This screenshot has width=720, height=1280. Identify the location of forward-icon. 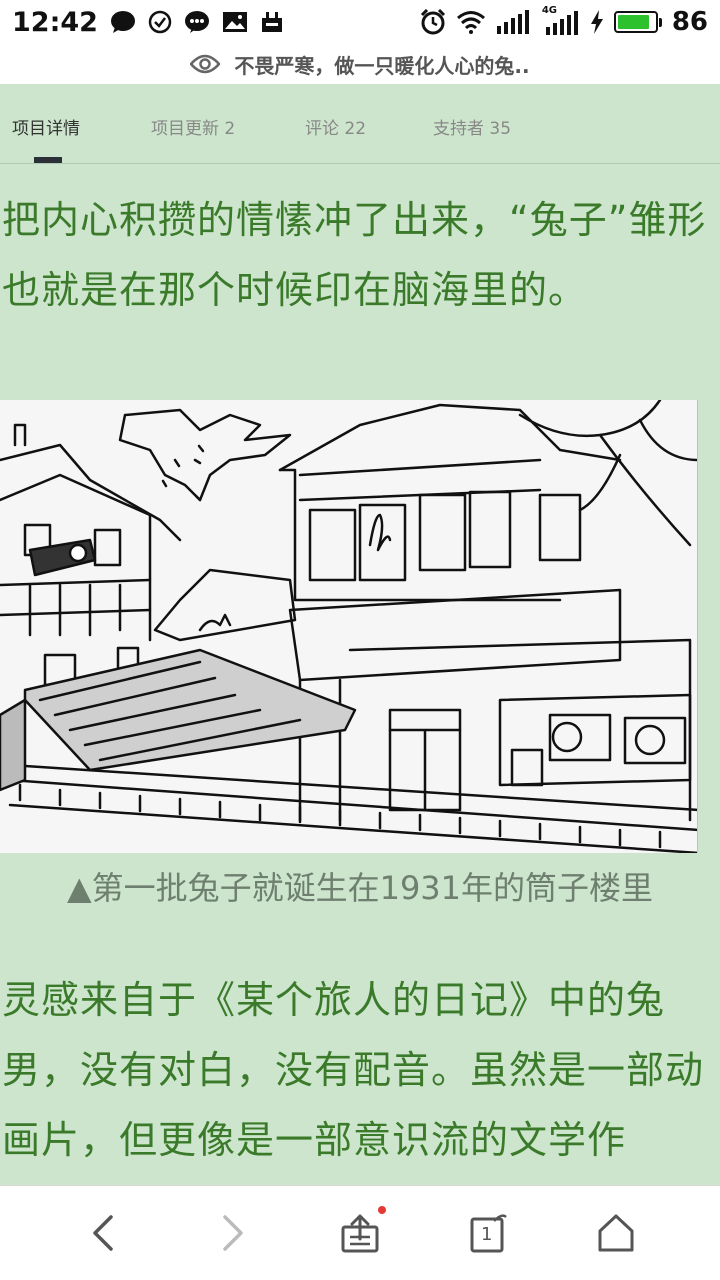
(233, 1233).